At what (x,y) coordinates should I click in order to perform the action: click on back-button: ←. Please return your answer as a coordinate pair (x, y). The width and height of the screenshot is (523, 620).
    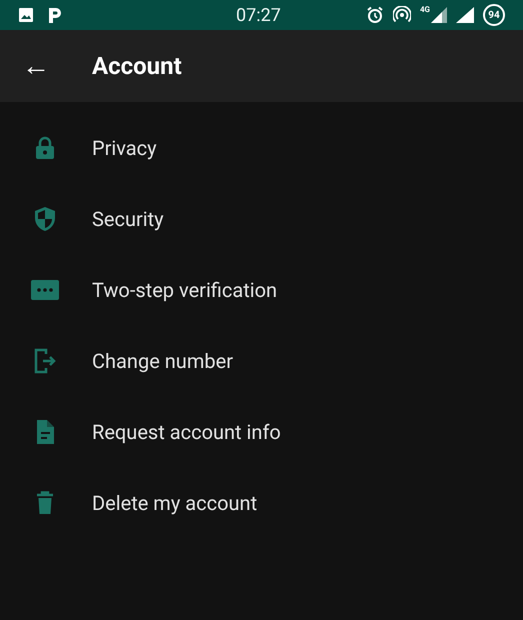
    Looking at the image, I should click on (36, 66).